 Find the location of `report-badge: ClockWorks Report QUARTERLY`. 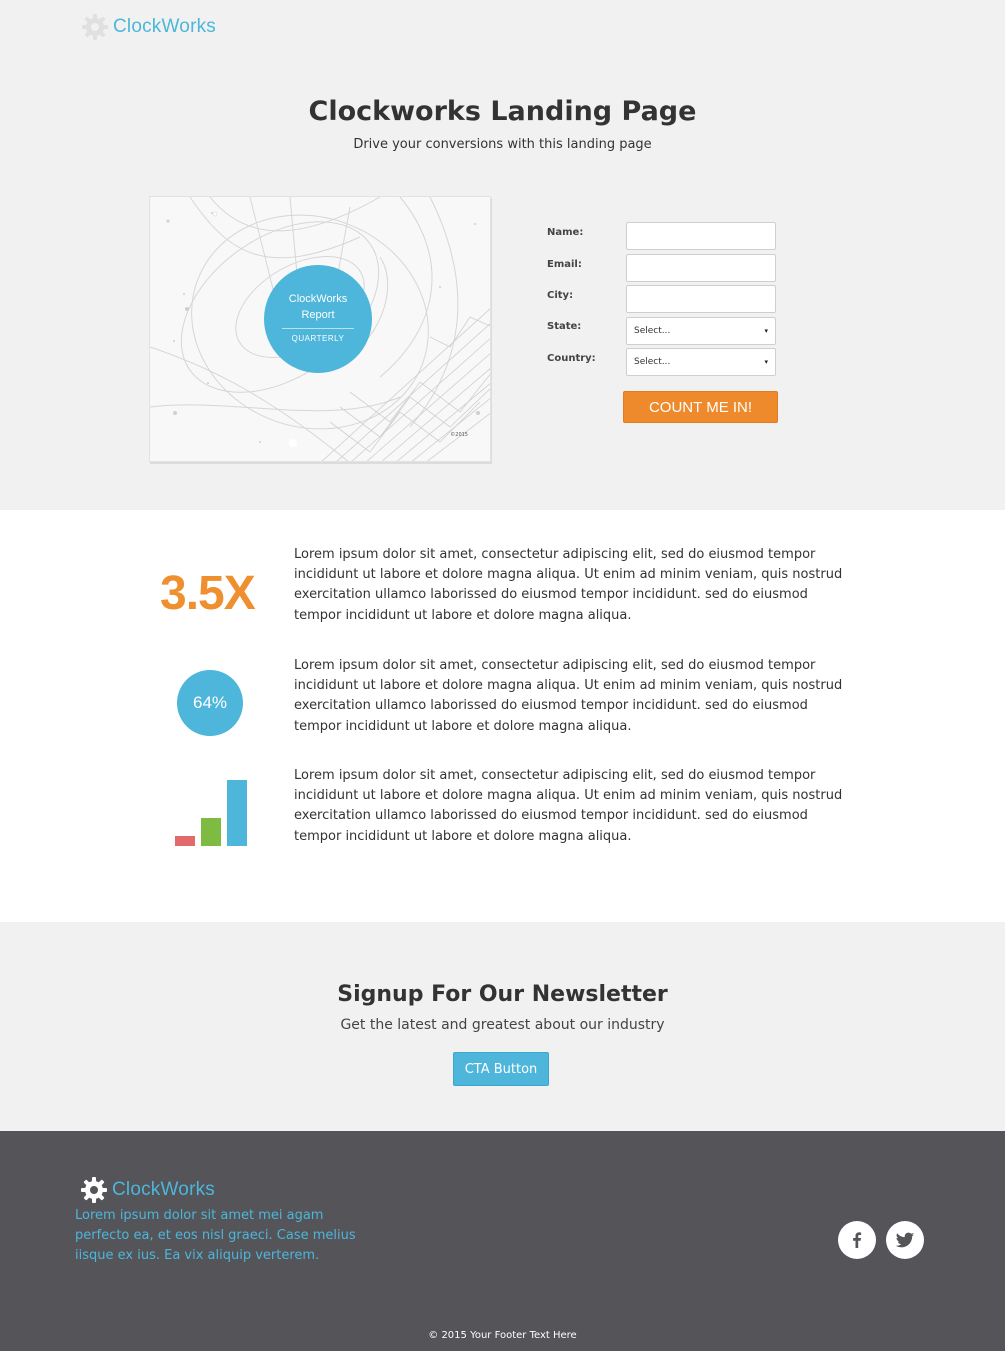

report-badge: ClockWorks Report QUARTERLY is located at coordinates (318, 319).